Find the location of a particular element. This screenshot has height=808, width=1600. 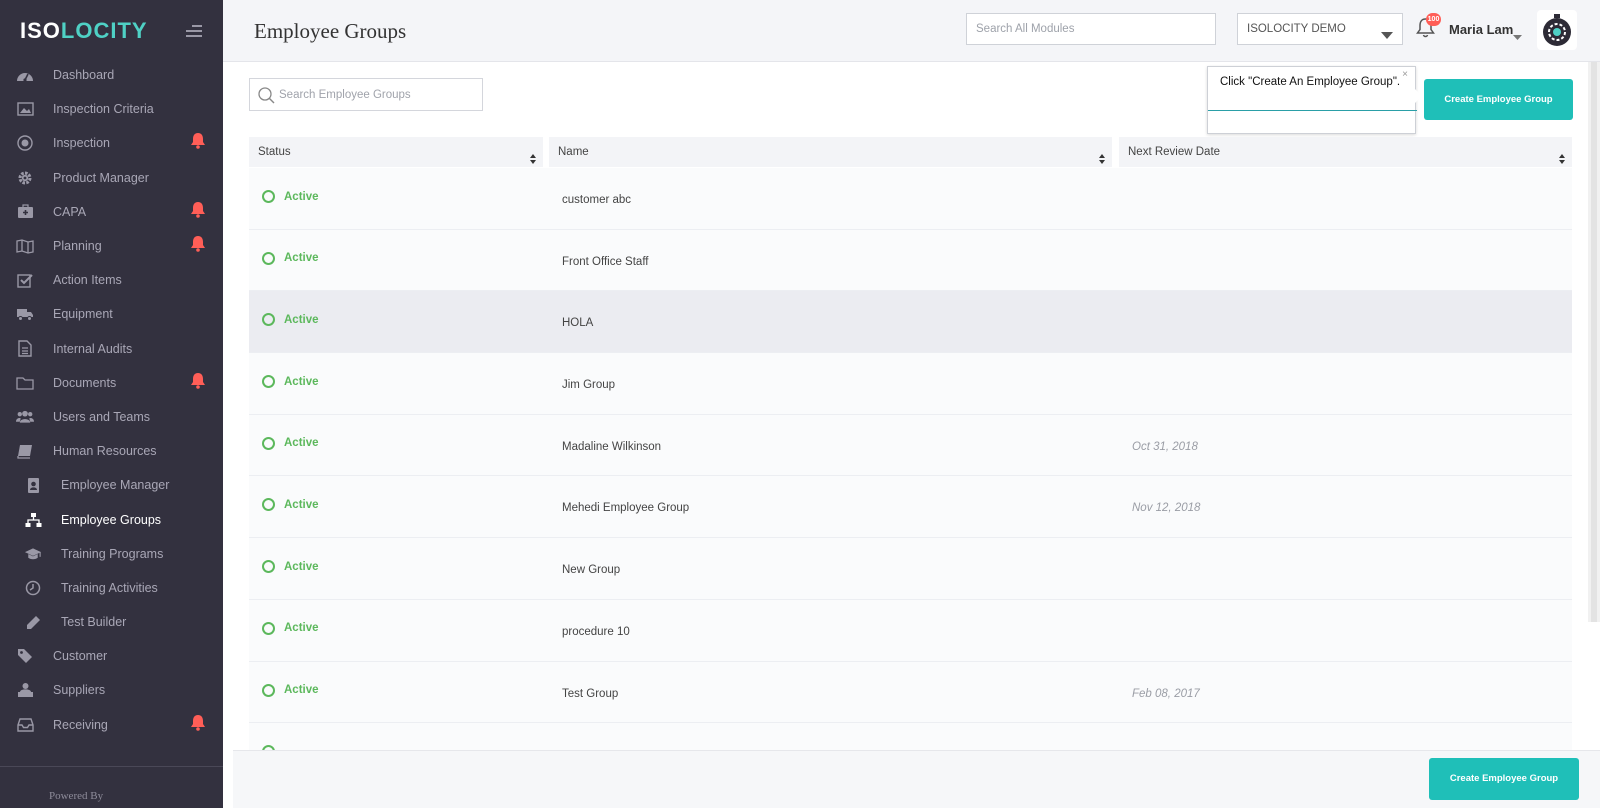

create-employee-group-button: Create Employee Group is located at coordinates (1498, 99).